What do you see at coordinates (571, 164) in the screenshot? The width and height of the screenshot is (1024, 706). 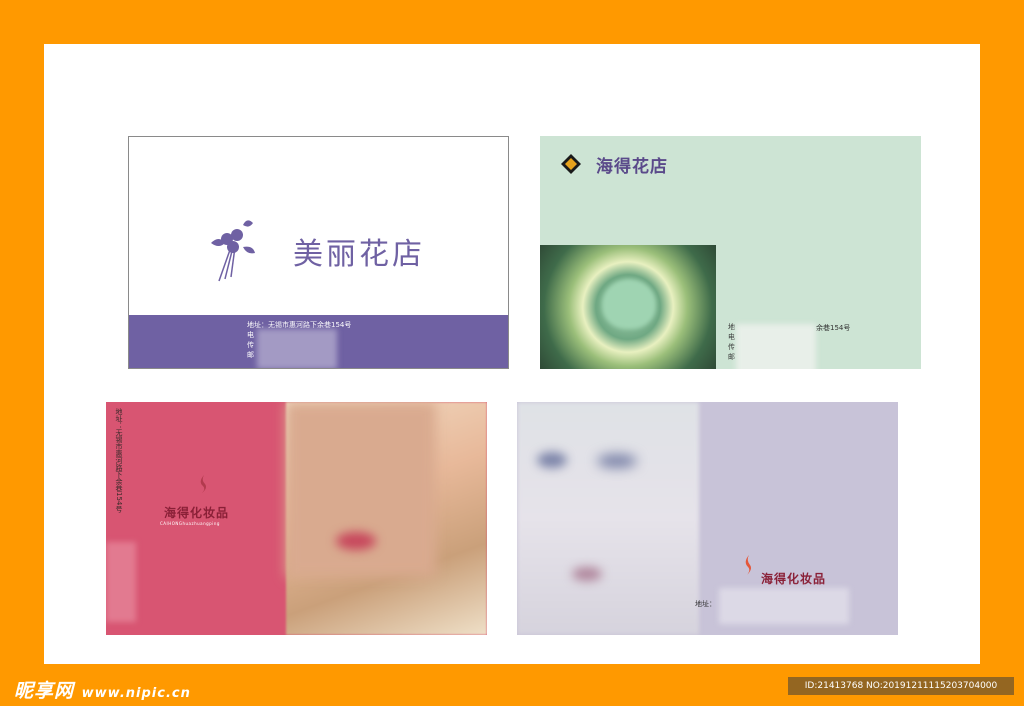 I see `diamond-logo-icon` at bounding box center [571, 164].